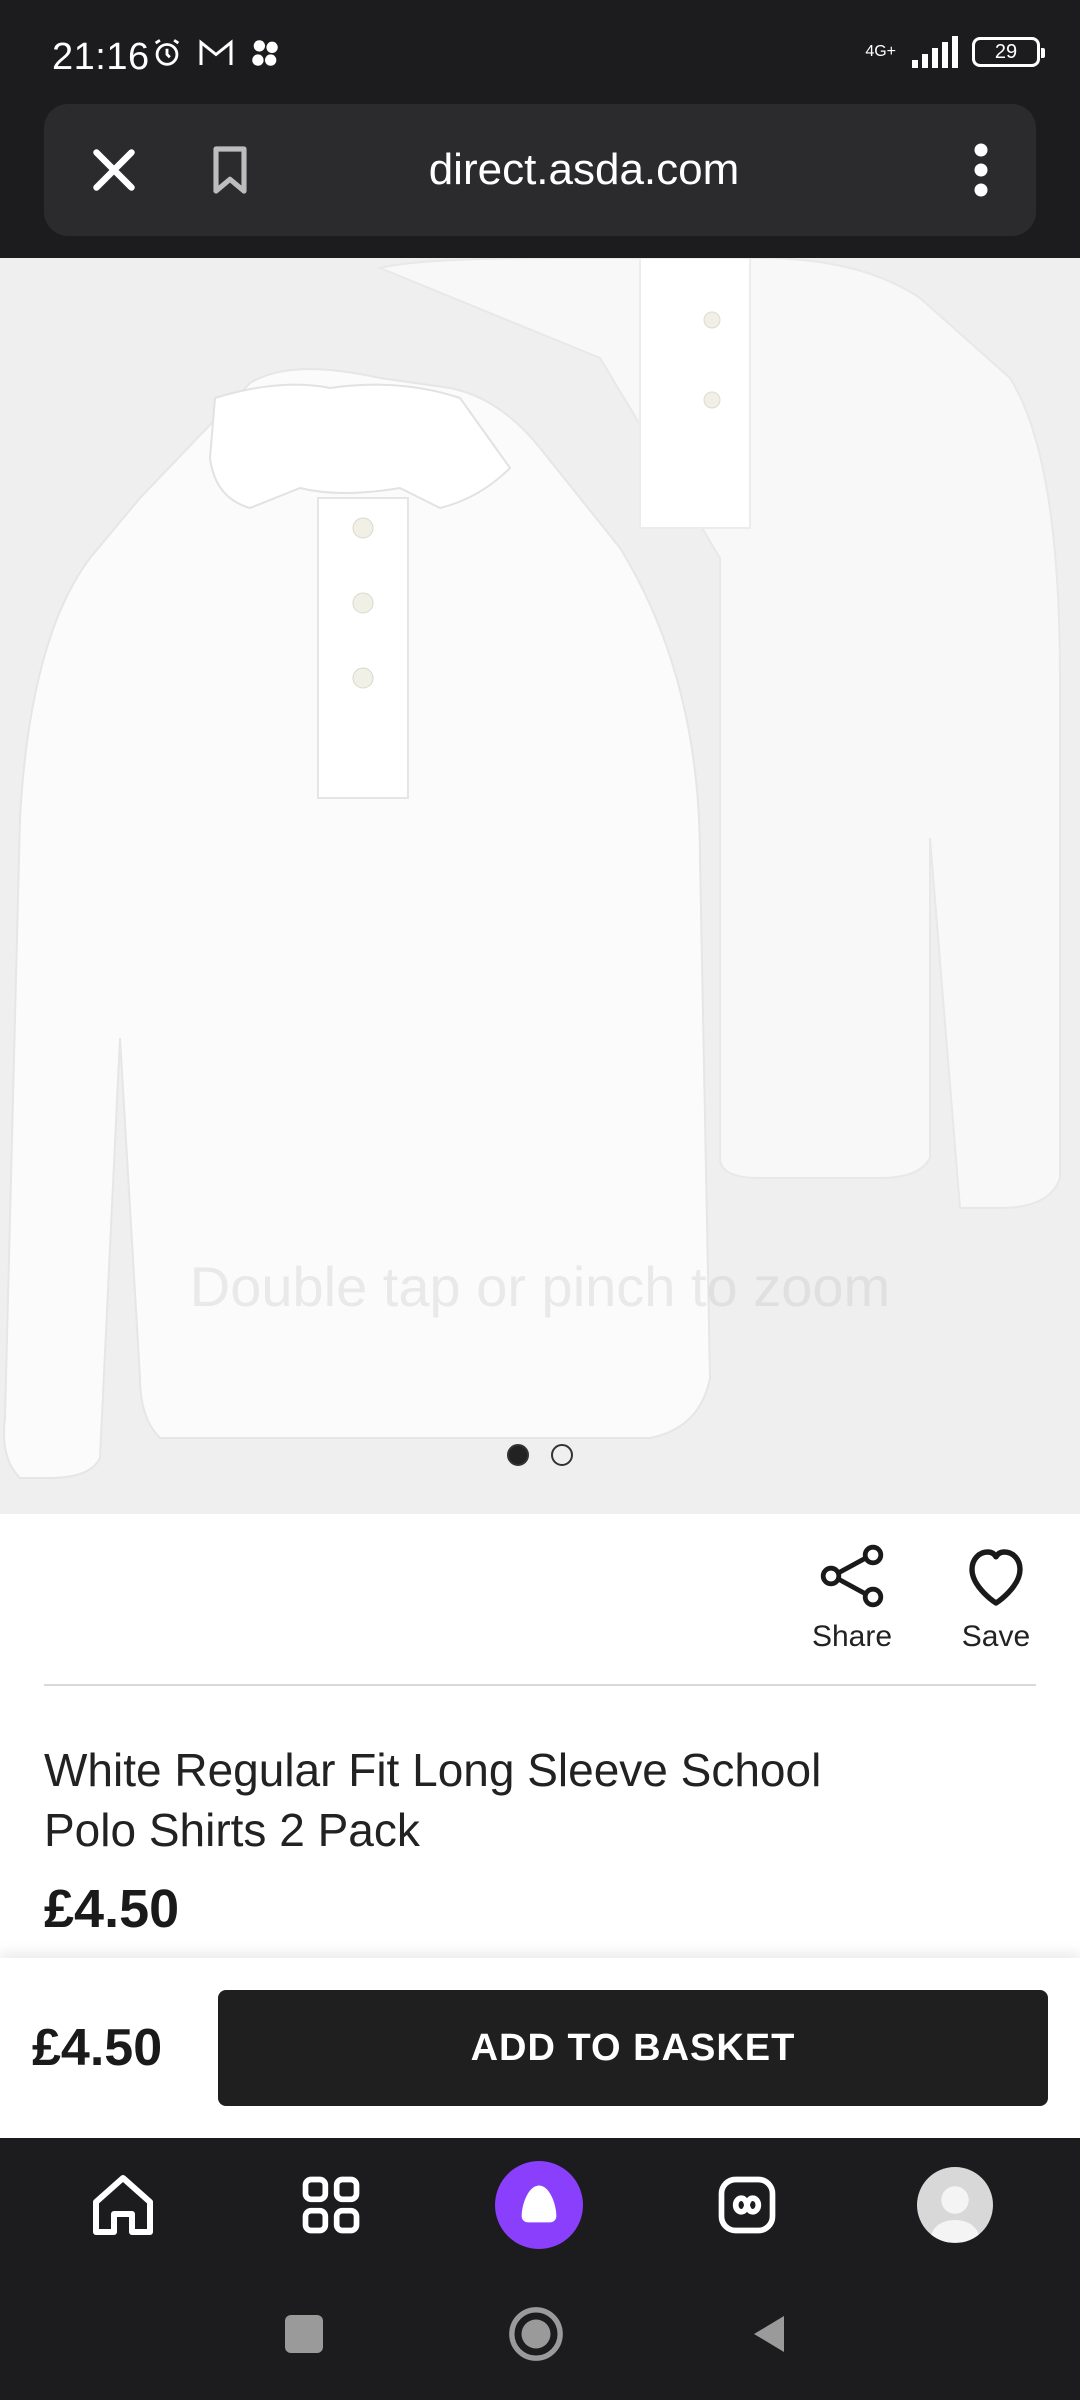 The height and width of the screenshot is (2400, 1080). I want to click on back-triangle-icon, so click(769, 2334).